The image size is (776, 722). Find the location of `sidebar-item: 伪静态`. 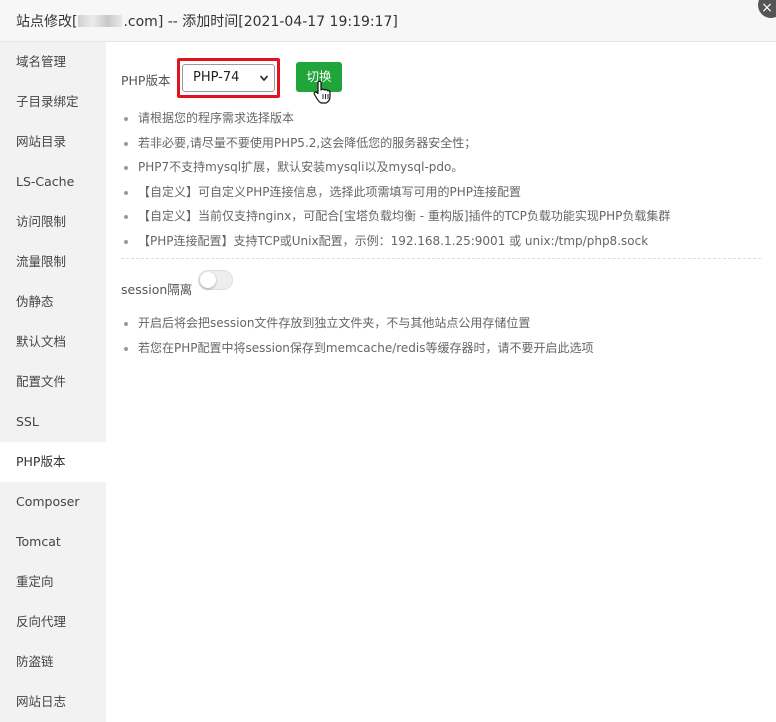

sidebar-item: 伪静态 is located at coordinates (53, 302).